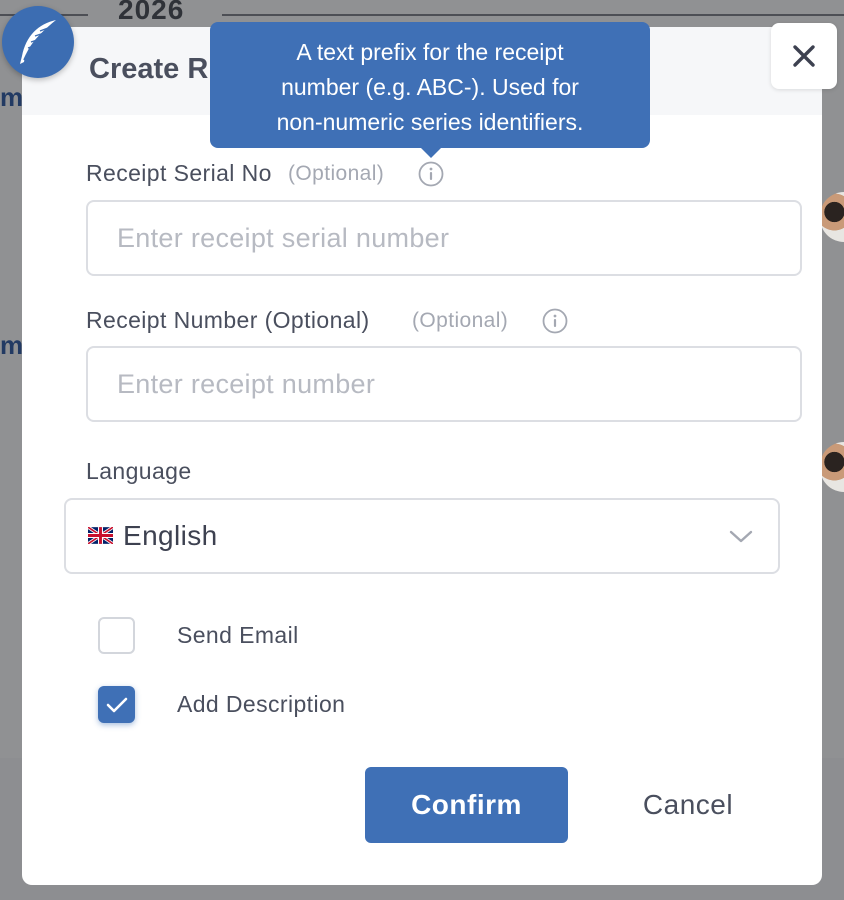  I want to click on close-icon, so click(804, 56).